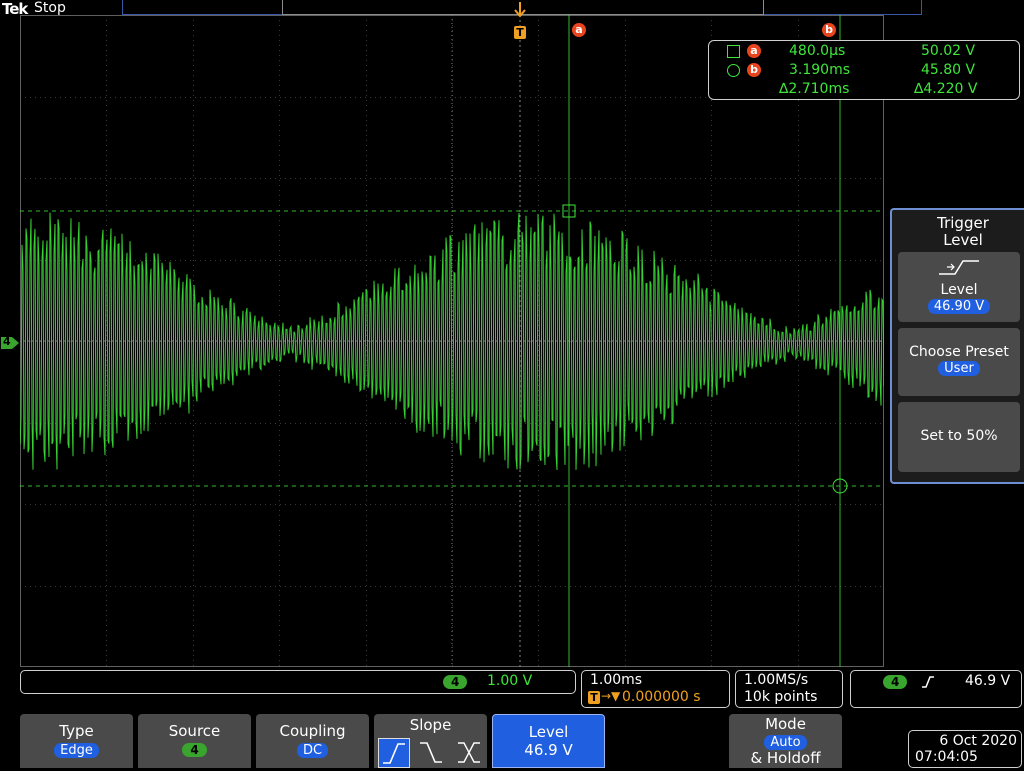 The image size is (1024, 771). What do you see at coordinates (959, 306) in the screenshot?
I see `trigger-level-value: 46.90 V` at bounding box center [959, 306].